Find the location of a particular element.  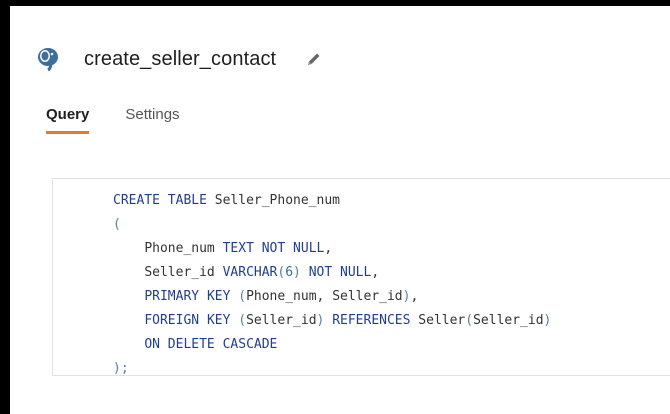

code-line: Seller_id VARCHAR(6) NOT NULL, is located at coordinates (262, 272).